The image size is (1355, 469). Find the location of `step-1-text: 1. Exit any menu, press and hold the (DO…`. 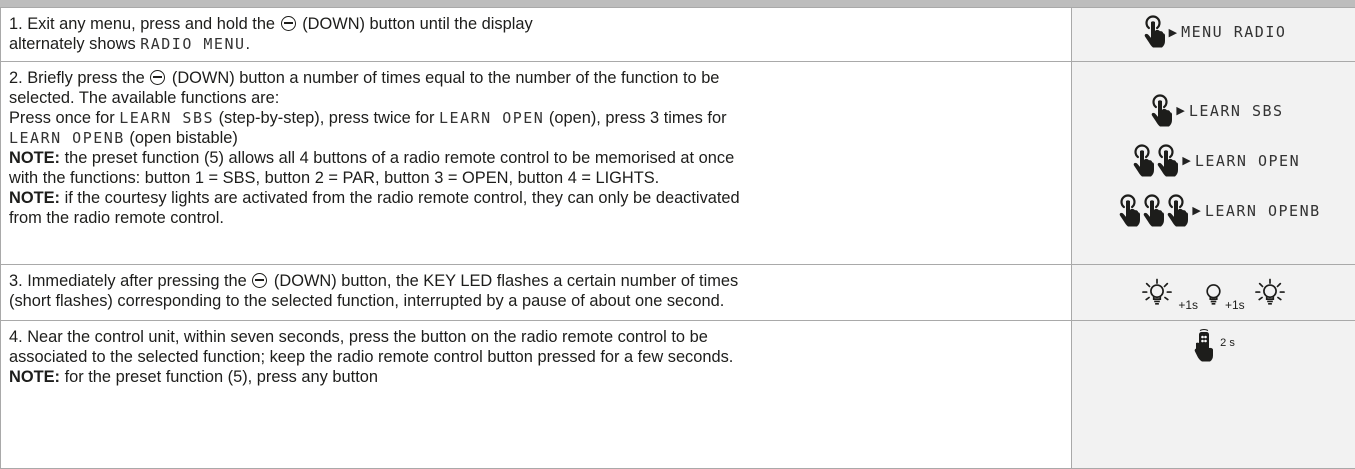

step-1-text: 1. Exit any menu, press and hold the (DO… is located at coordinates (536, 35).